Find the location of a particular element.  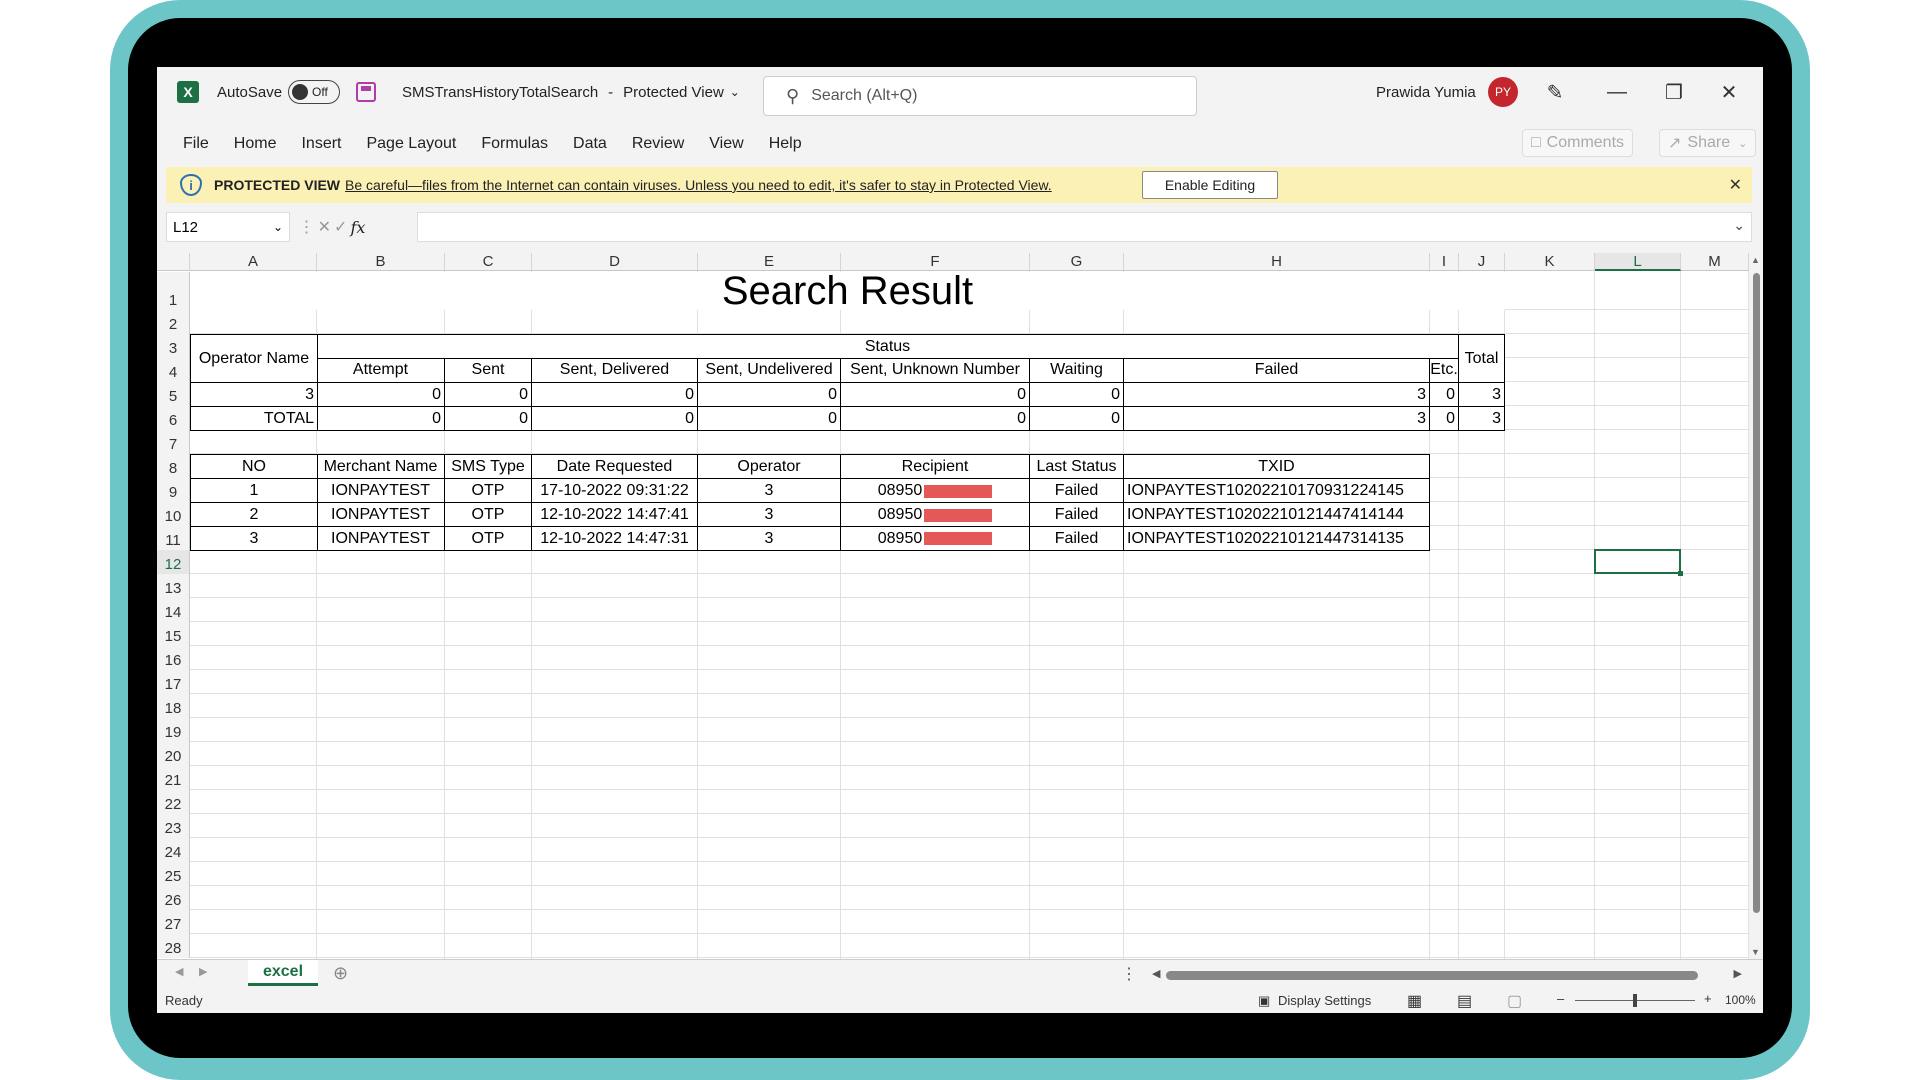

status-header: Status is located at coordinates (888, 346).